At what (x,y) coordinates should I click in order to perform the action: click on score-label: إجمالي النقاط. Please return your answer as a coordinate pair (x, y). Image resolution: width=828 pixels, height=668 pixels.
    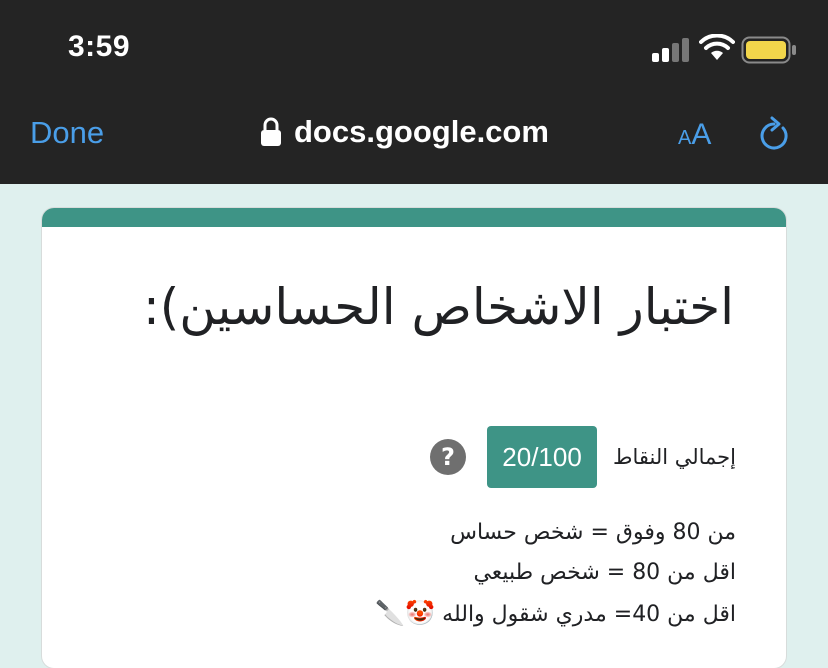
    Looking at the image, I should click on (674, 457).